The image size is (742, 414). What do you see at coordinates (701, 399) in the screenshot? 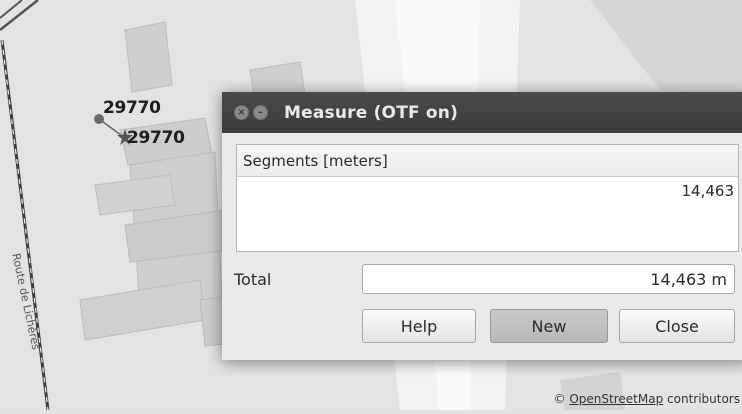
I see `attribution-suffix: contributors` at bounding box center [701, 399].